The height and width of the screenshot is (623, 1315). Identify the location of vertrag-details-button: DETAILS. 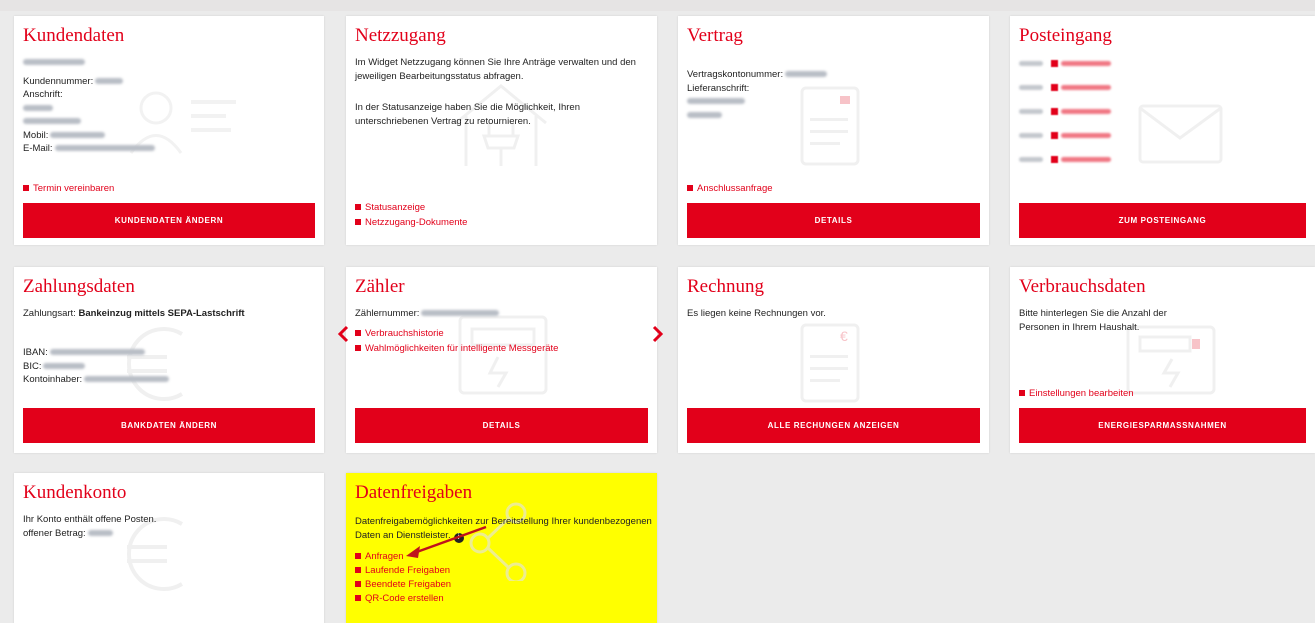
(833, 220).